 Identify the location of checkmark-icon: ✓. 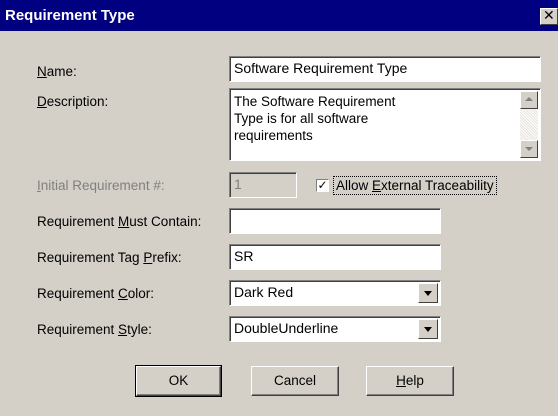
(322, 185).